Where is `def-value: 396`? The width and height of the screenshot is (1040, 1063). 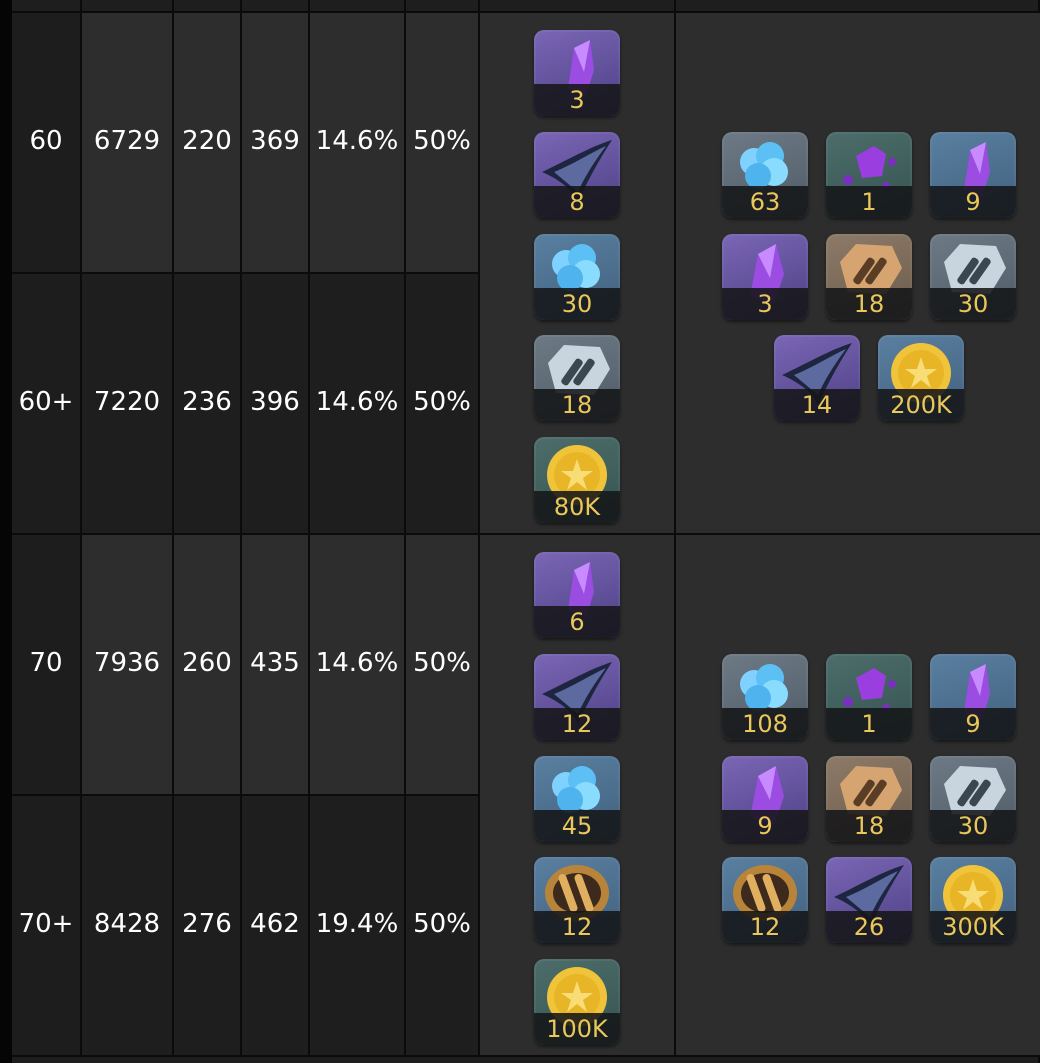
def-value: 396 is located at coordinates (275, 402).